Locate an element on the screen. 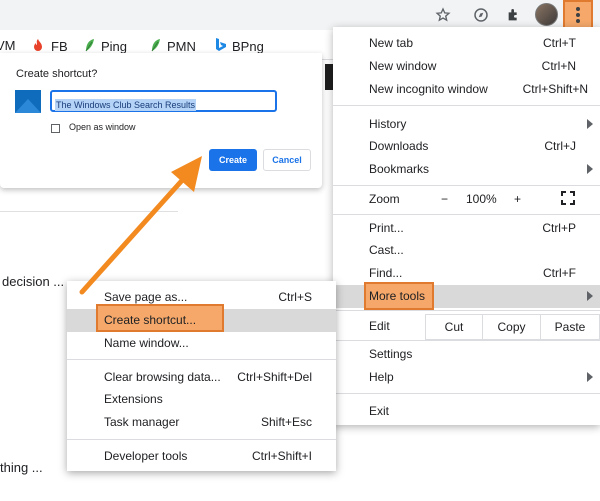 This screenshot has height=501, width=600. bookmark-label: PMN is located at coordinates (181, 46).